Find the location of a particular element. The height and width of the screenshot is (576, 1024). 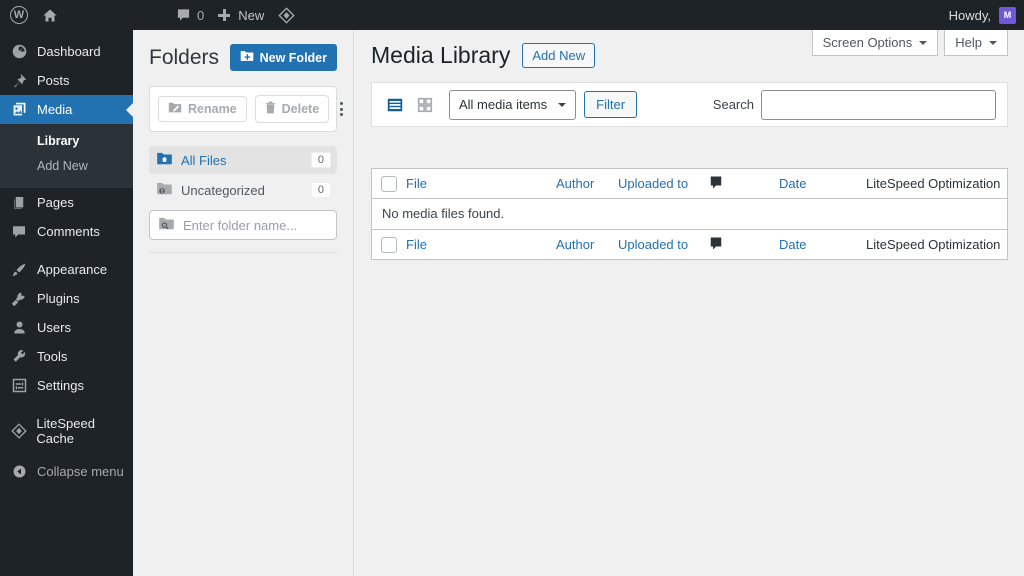

media-icon is located at coordinates (19, 109).